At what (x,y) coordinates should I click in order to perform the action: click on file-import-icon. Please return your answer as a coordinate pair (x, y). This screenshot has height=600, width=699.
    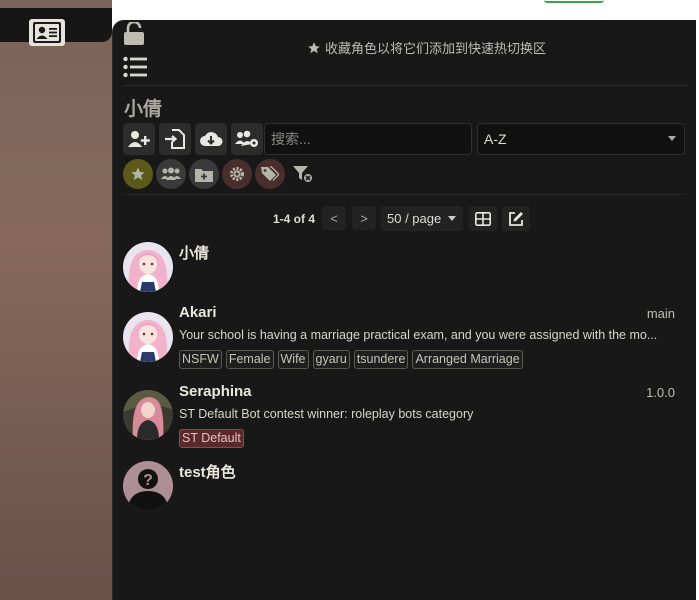
    Looking at the image, I should click on (175, 139).